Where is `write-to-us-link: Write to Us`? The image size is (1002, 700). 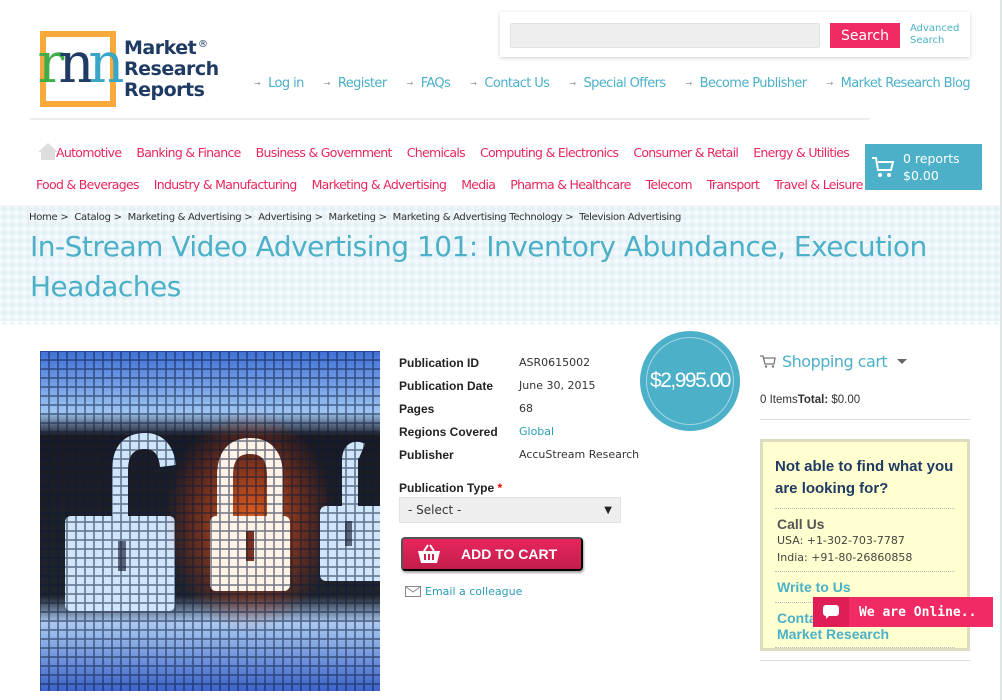
write-to-us-link: Write to Us is located at coordinates (814, 587).